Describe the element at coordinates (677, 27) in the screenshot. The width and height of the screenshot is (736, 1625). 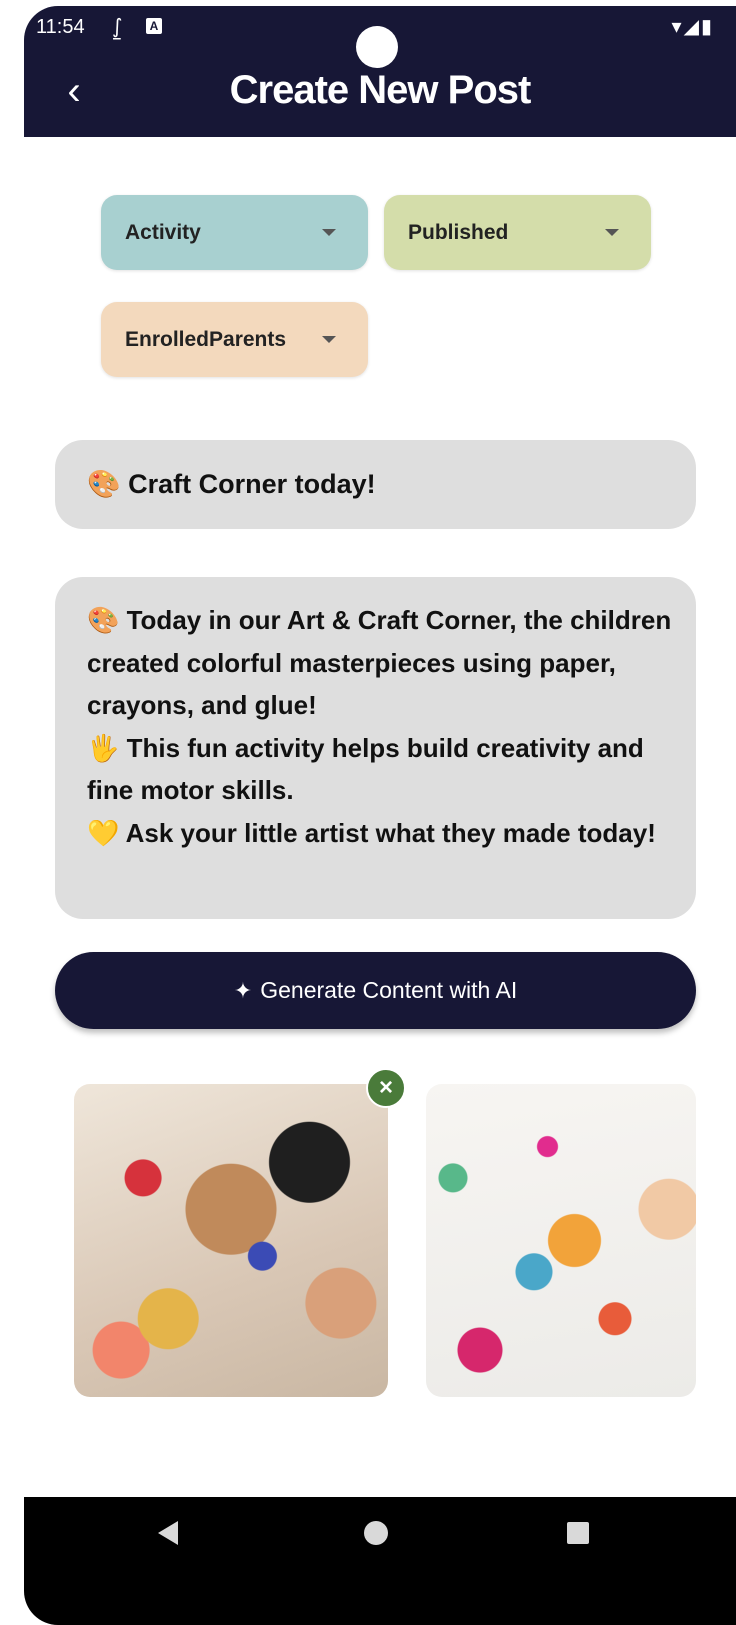
I see `wifi-icon: ▾` at that location.